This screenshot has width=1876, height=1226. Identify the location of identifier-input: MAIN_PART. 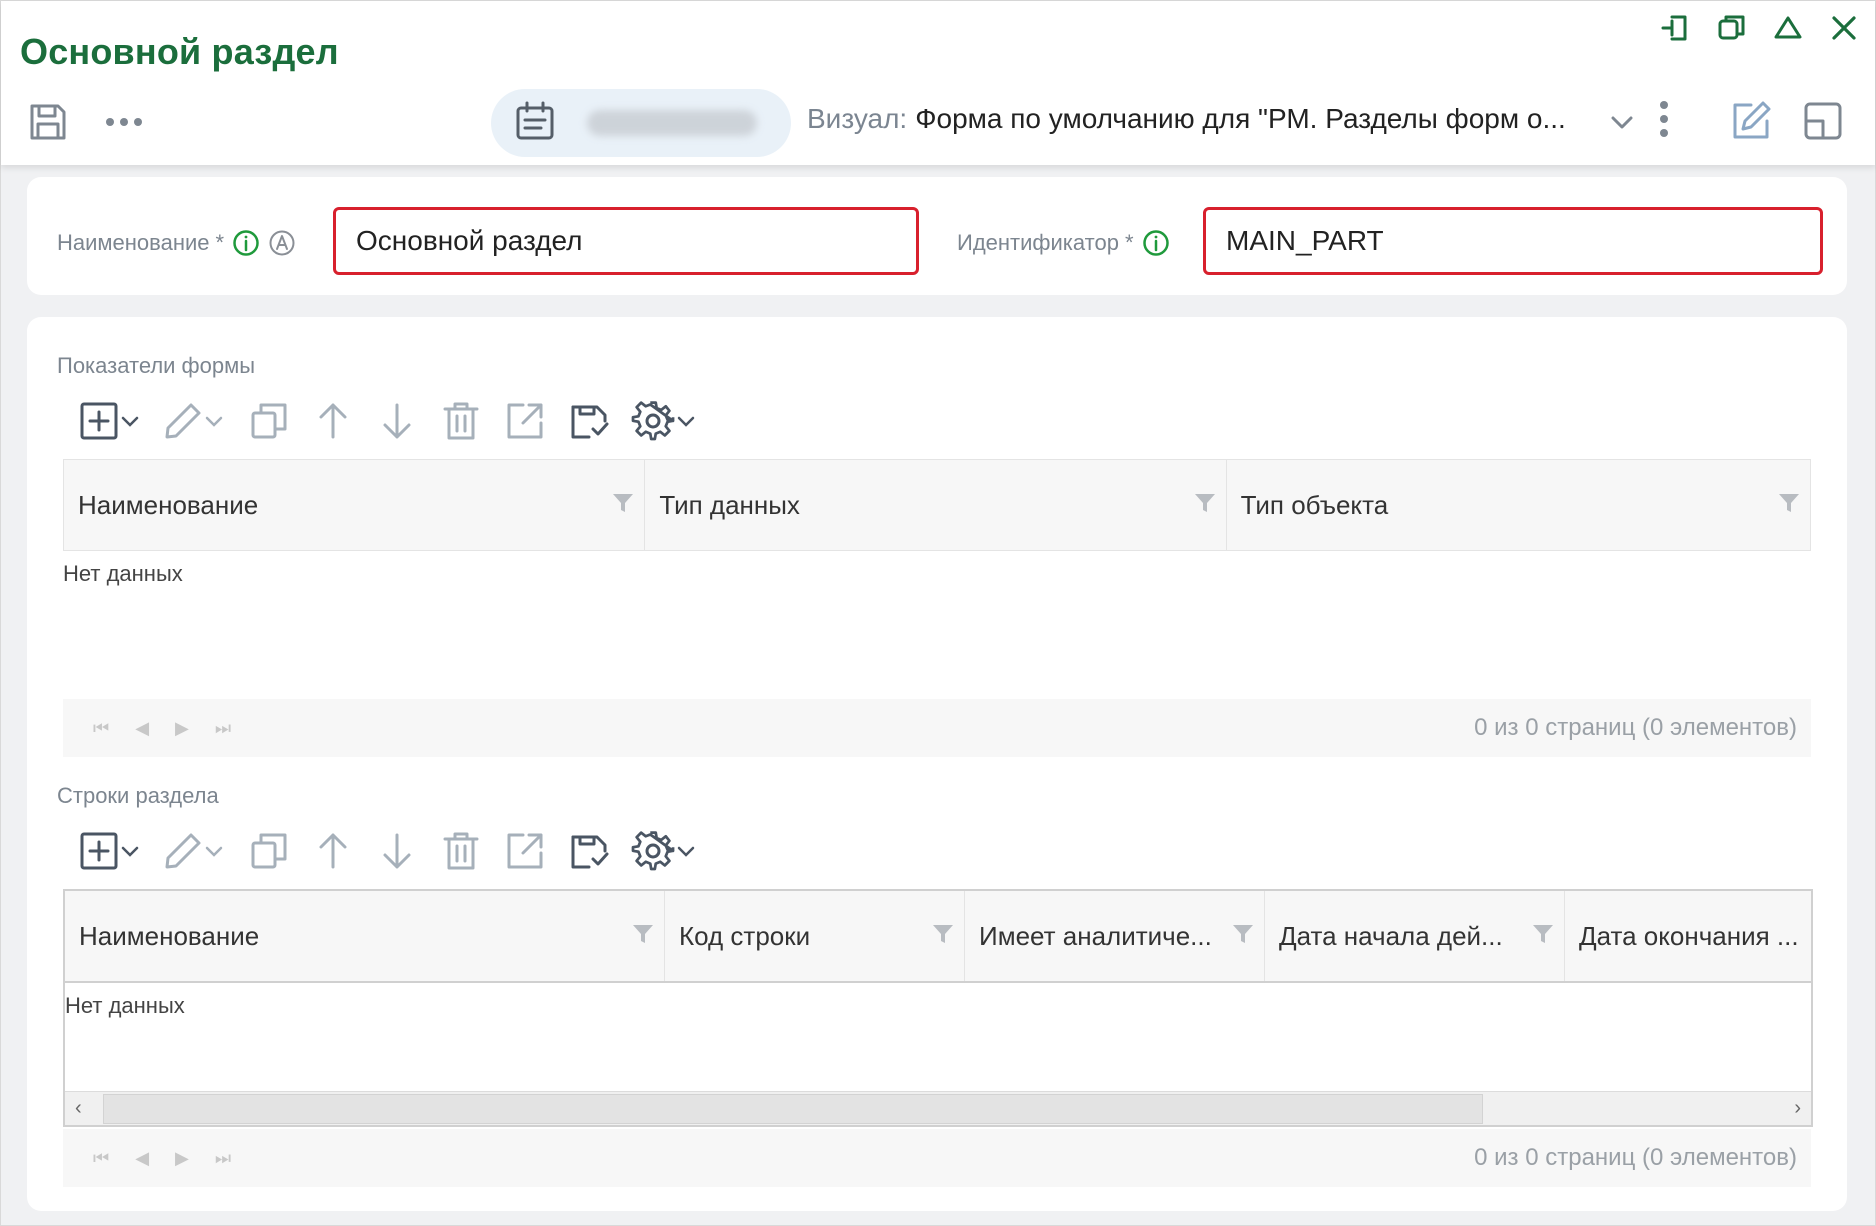
(1513, 241).